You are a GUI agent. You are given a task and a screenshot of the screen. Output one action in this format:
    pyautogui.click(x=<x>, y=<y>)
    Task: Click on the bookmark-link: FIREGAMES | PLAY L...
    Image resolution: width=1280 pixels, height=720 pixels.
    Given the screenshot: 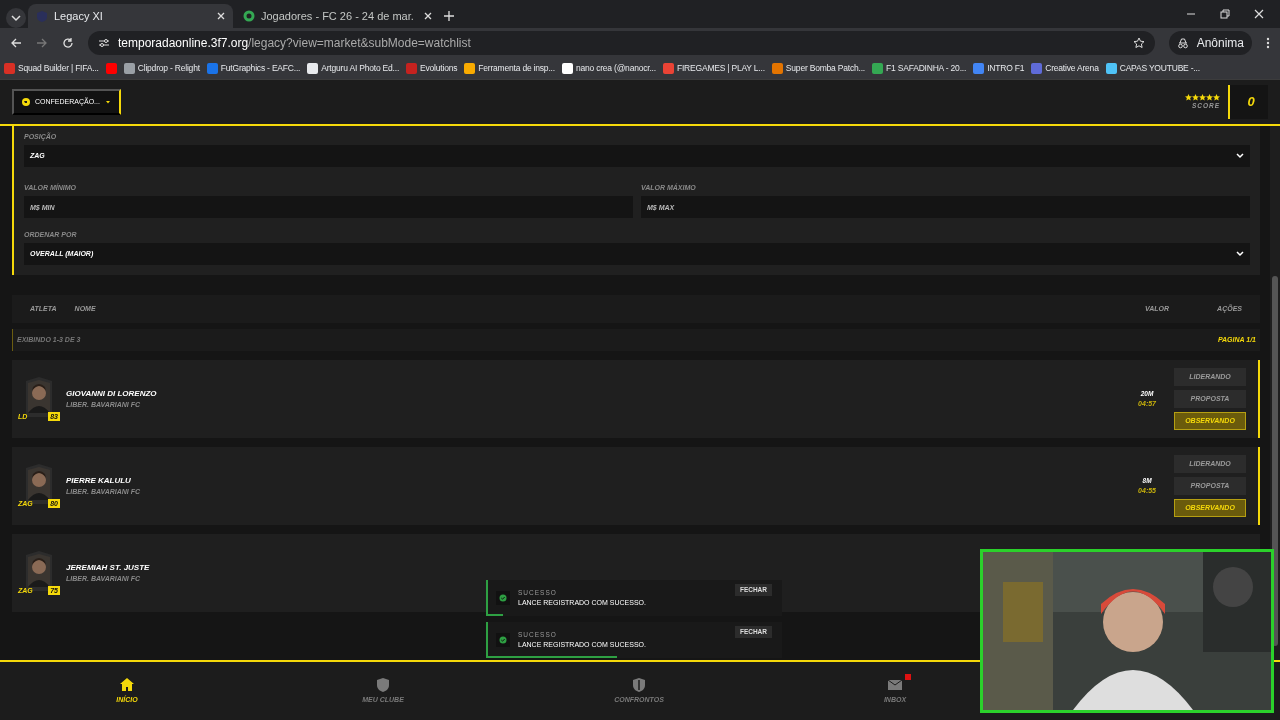 What is the action you would take?
    pyautogui.click(x=720, y=68)
    